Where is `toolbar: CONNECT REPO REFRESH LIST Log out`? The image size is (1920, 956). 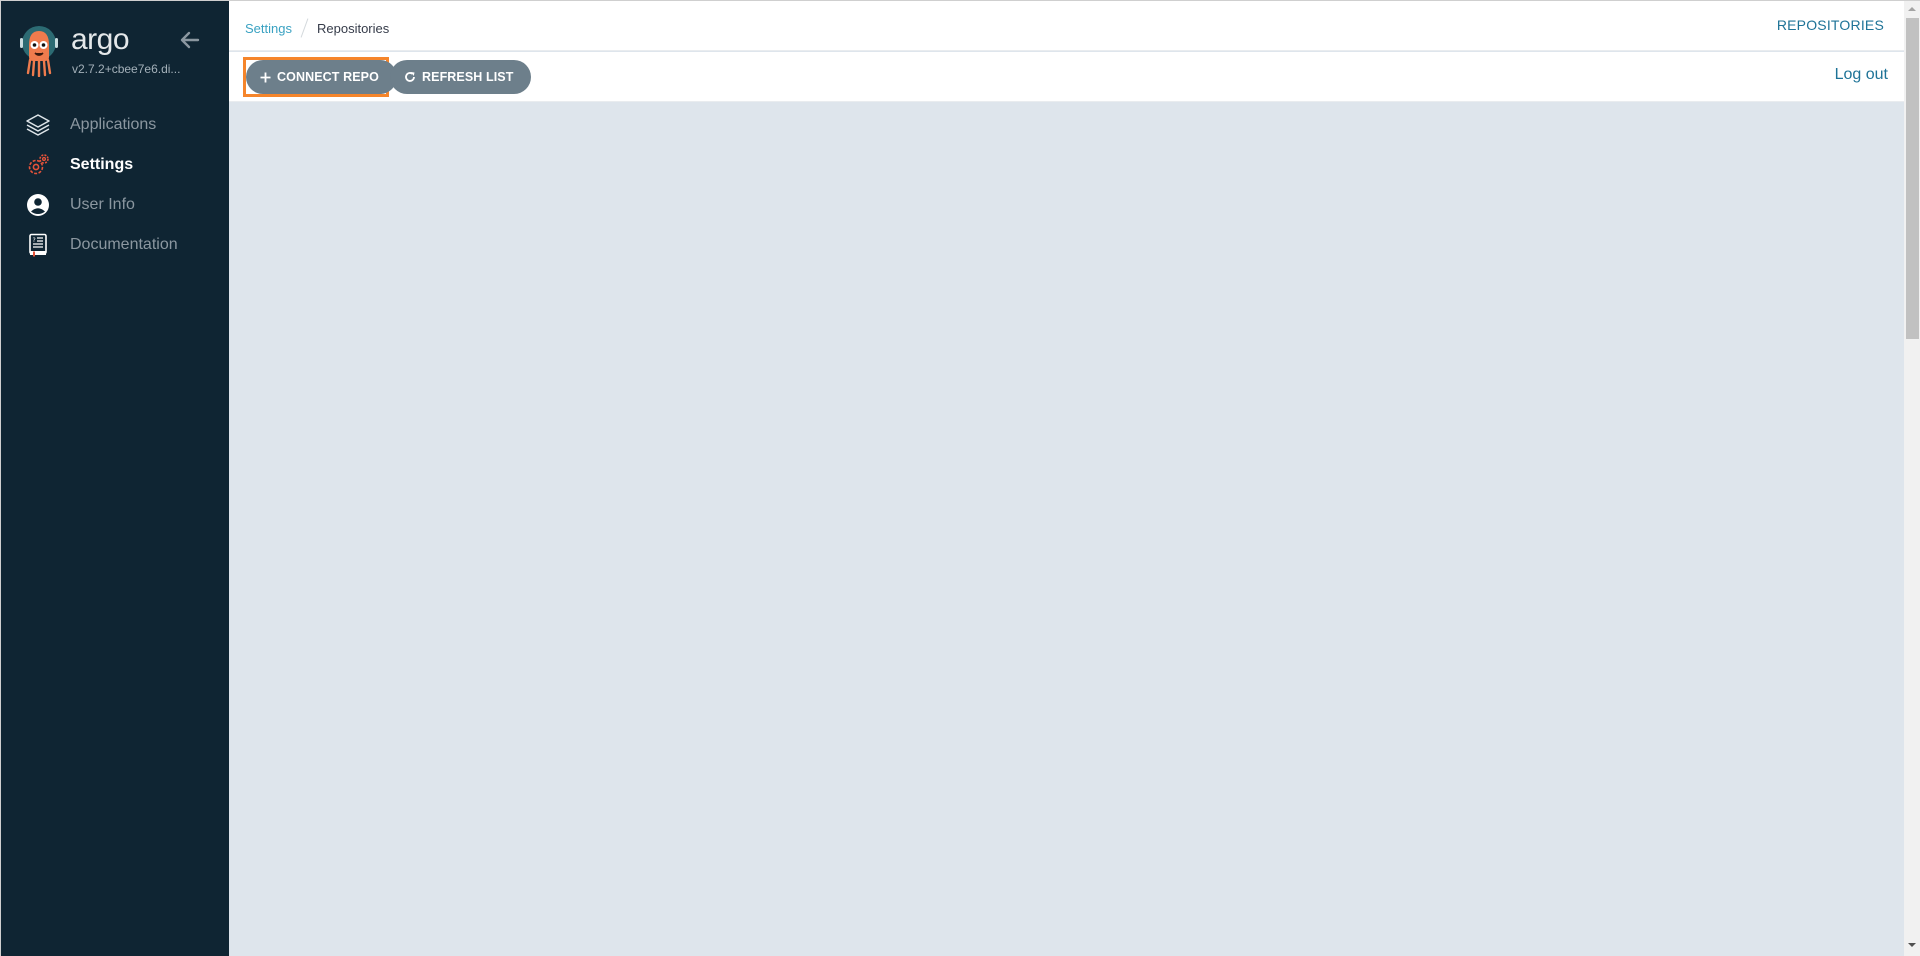
toolbar: CONNECT REPO REFRESH LIST Log out is located at coordinates (1066, 77).